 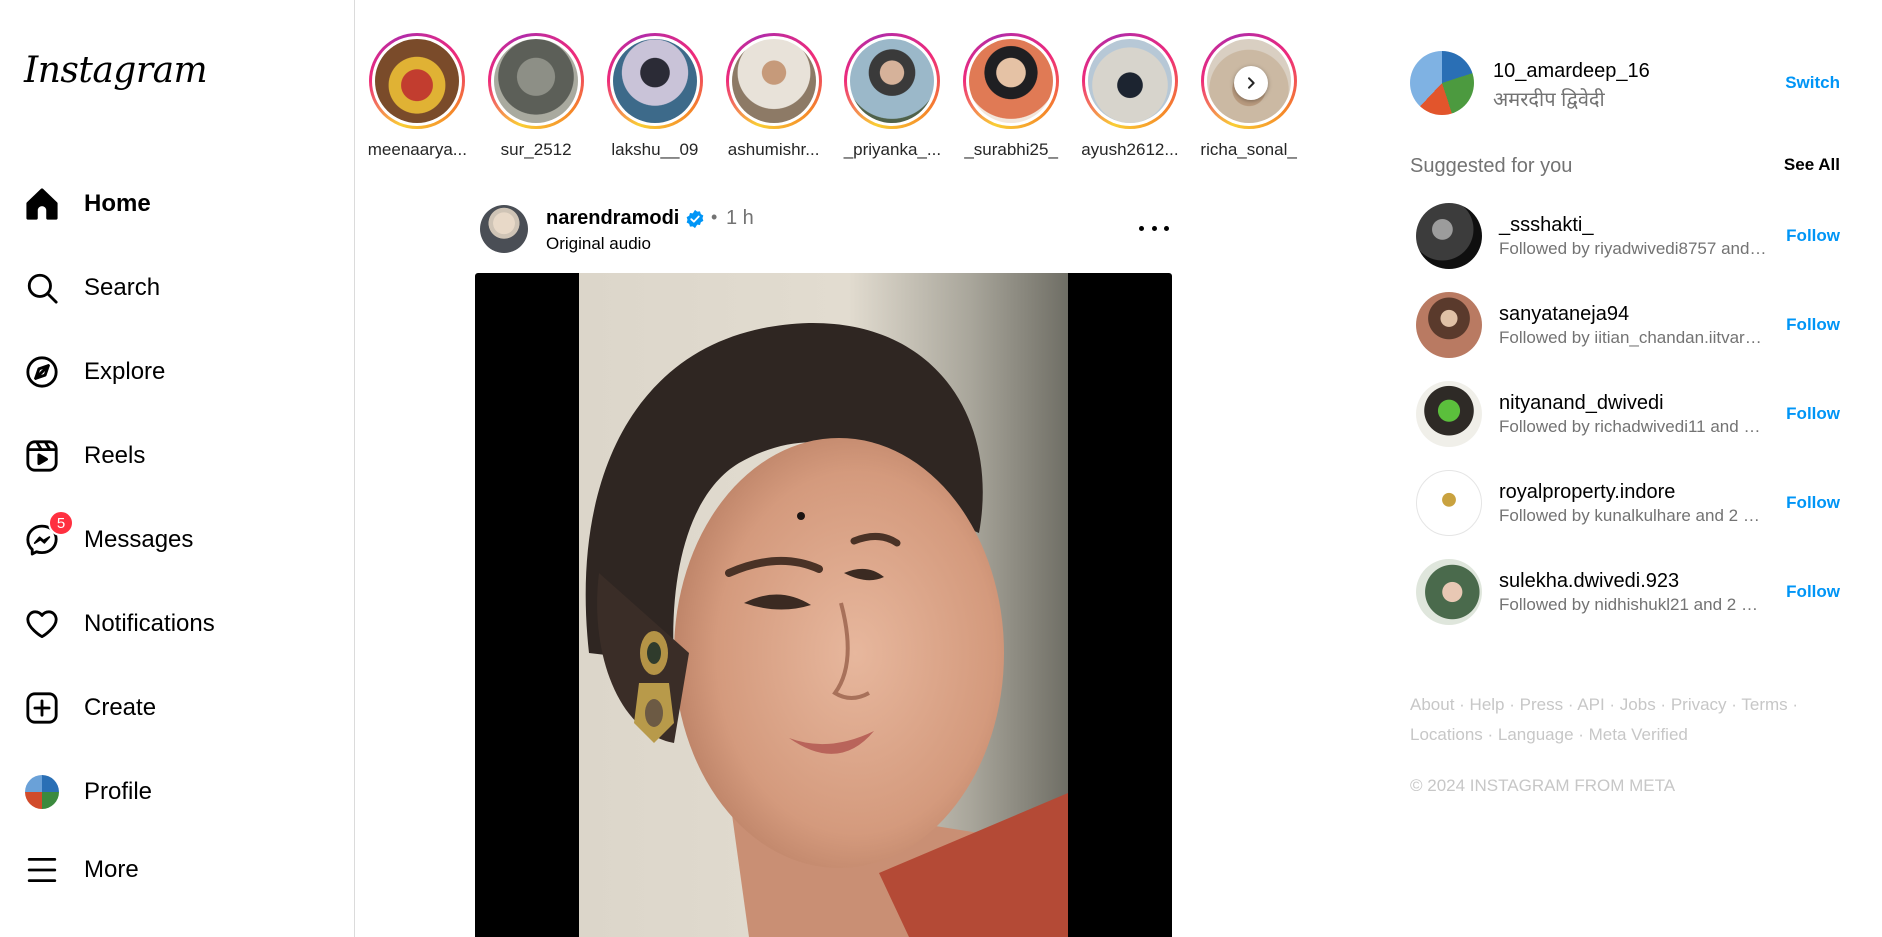 I want to click on instagram-logo: Instagram, so click(x=116, y=70).